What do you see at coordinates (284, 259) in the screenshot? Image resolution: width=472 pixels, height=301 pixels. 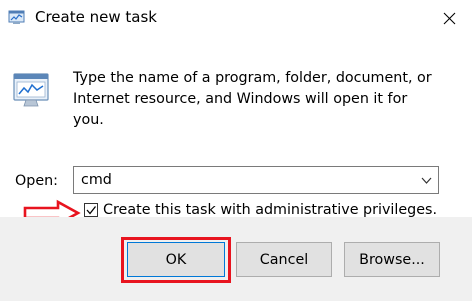 I see `cancel-button: Cancel` at bounding box center [284, 259].